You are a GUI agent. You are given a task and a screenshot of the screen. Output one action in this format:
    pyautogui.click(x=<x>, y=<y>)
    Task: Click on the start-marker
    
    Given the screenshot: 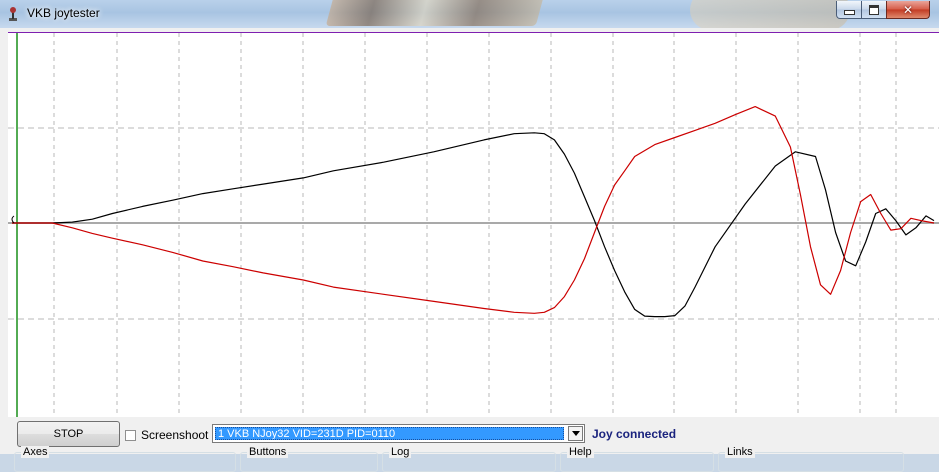 What is the action you would take?
    pyautogui.click(x=13, y=219)
    